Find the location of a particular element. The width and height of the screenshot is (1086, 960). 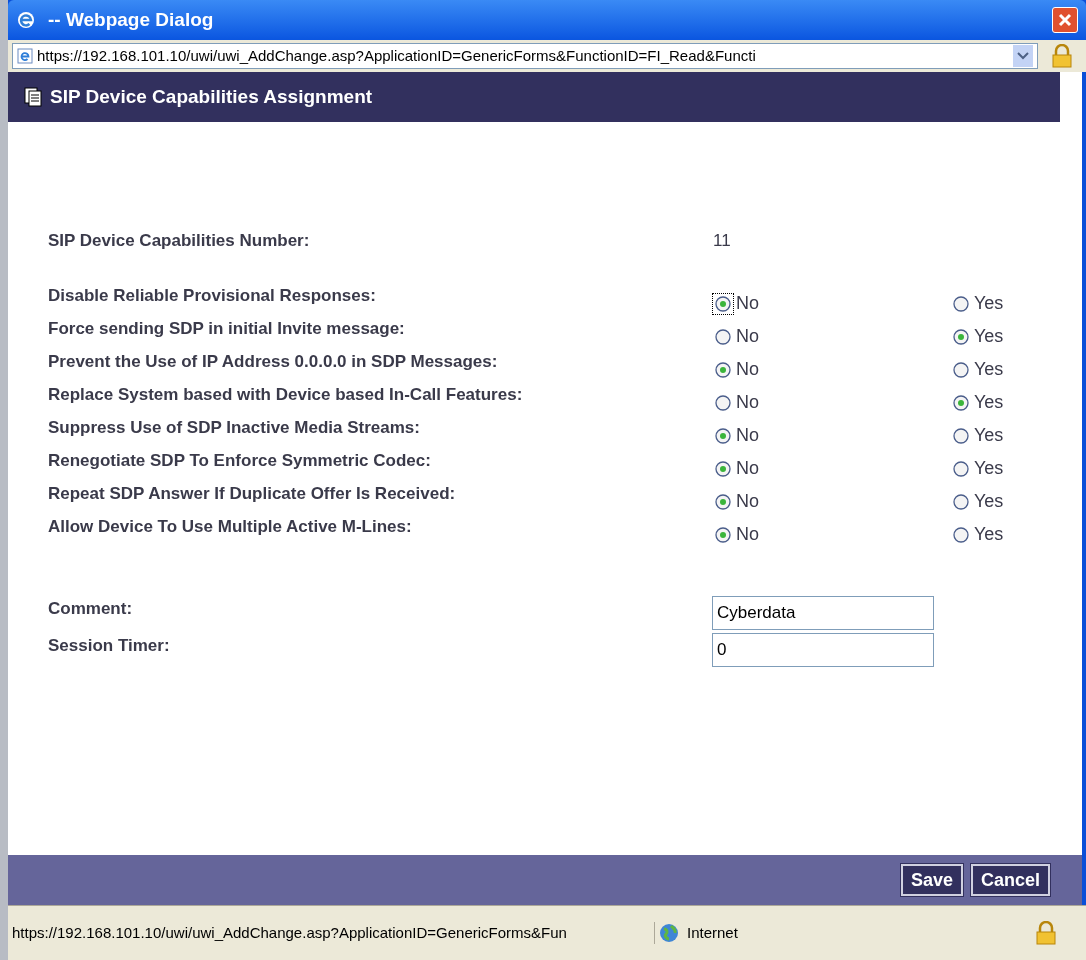

setting-label: Suppress Use of SDP Inactive Media Streams: is located at coordinates (234, 428).